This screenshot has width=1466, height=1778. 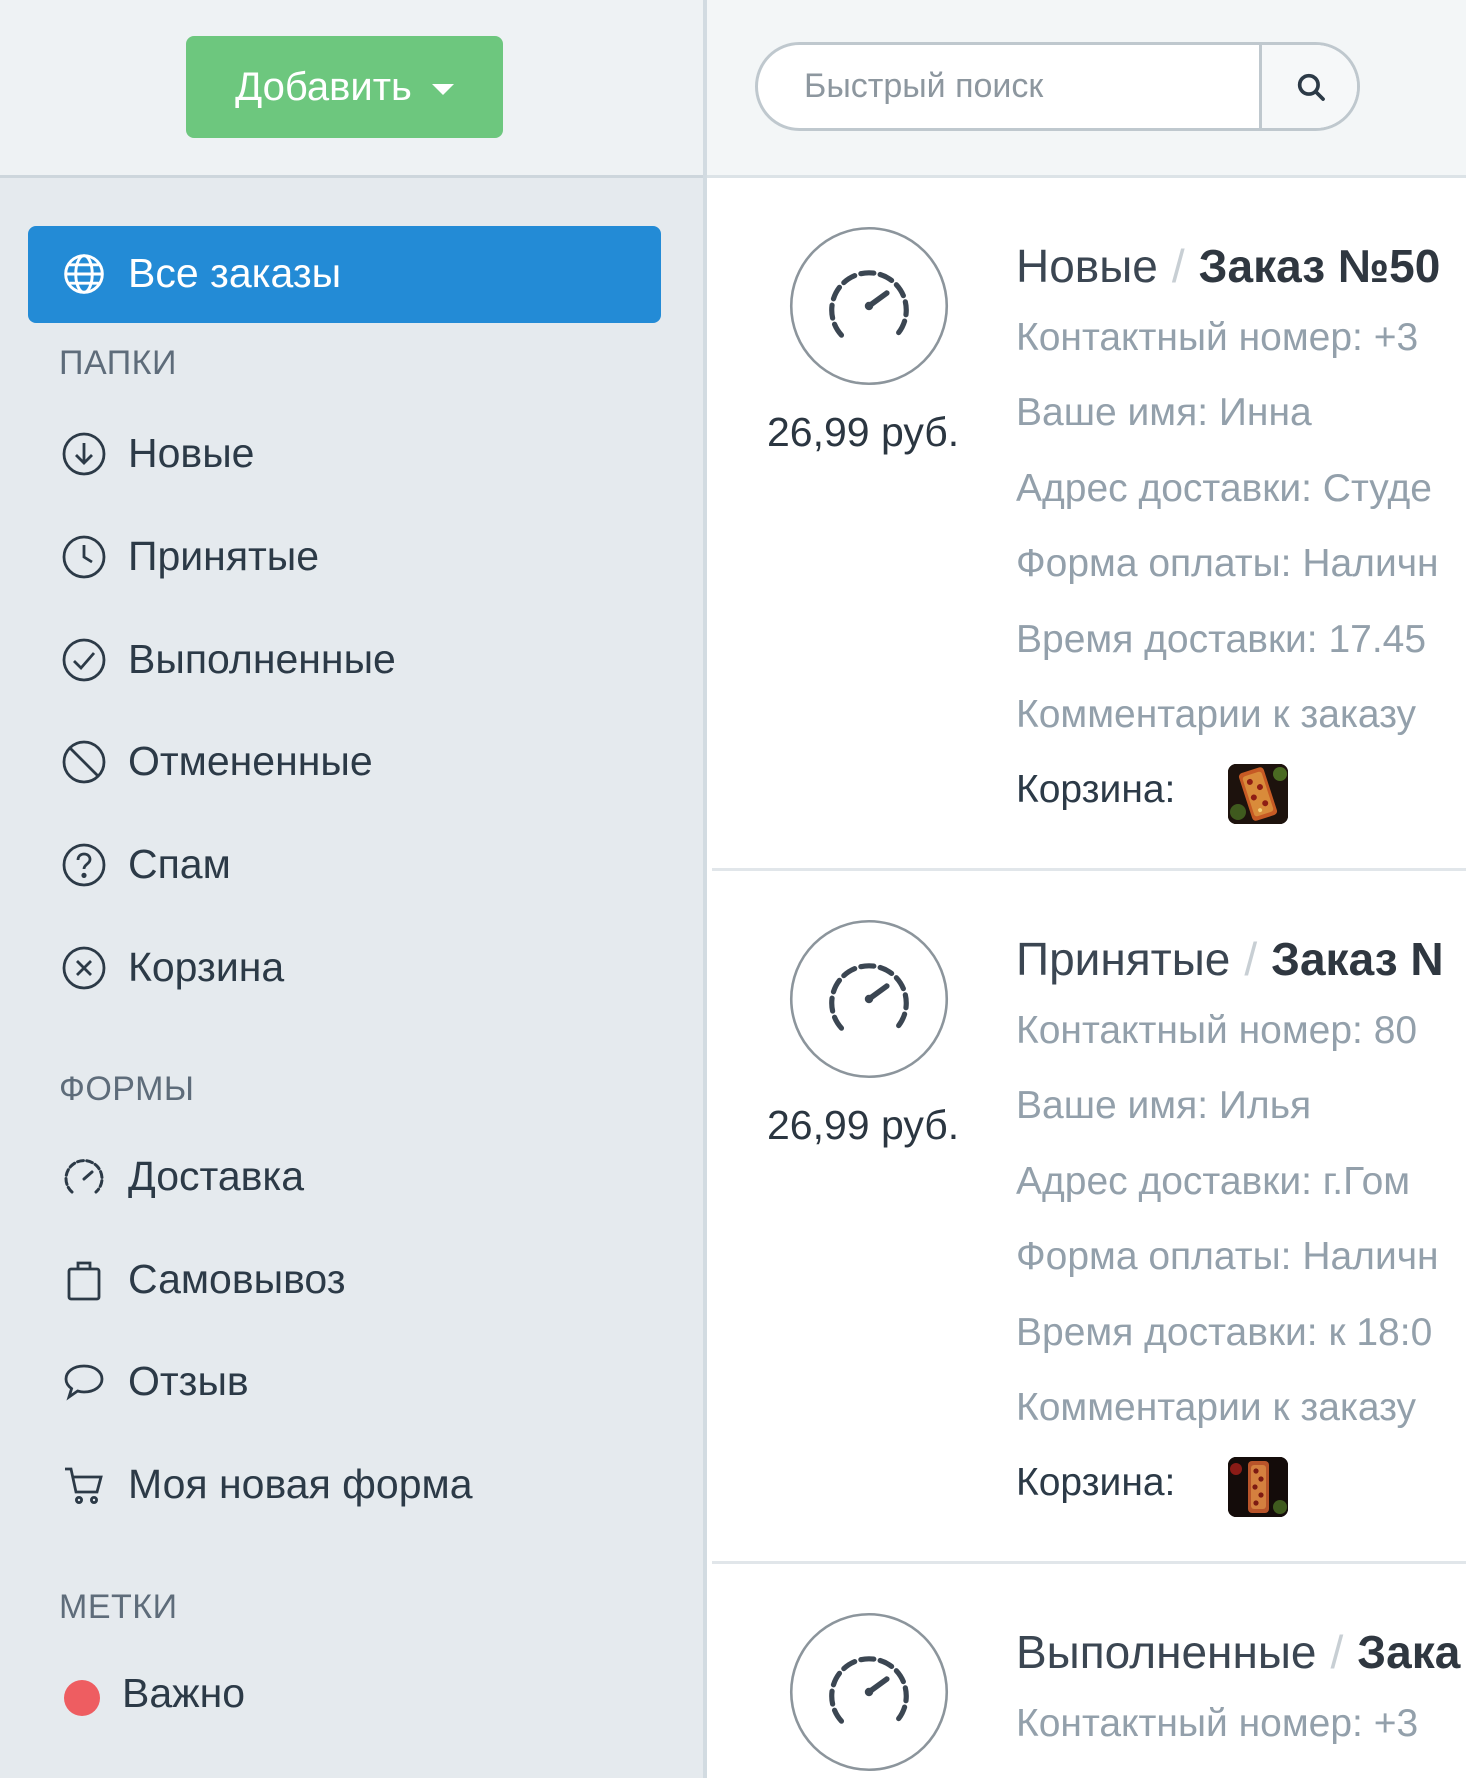 I want to click on forms-section-label: ФОРМЫ, so click(x=127, y=1089).